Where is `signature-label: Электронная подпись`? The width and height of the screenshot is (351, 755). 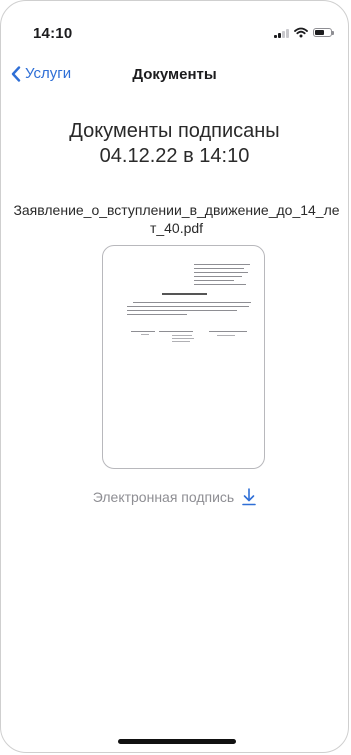
signature-label: Электронная подпись is located at coordinates (163, 497).